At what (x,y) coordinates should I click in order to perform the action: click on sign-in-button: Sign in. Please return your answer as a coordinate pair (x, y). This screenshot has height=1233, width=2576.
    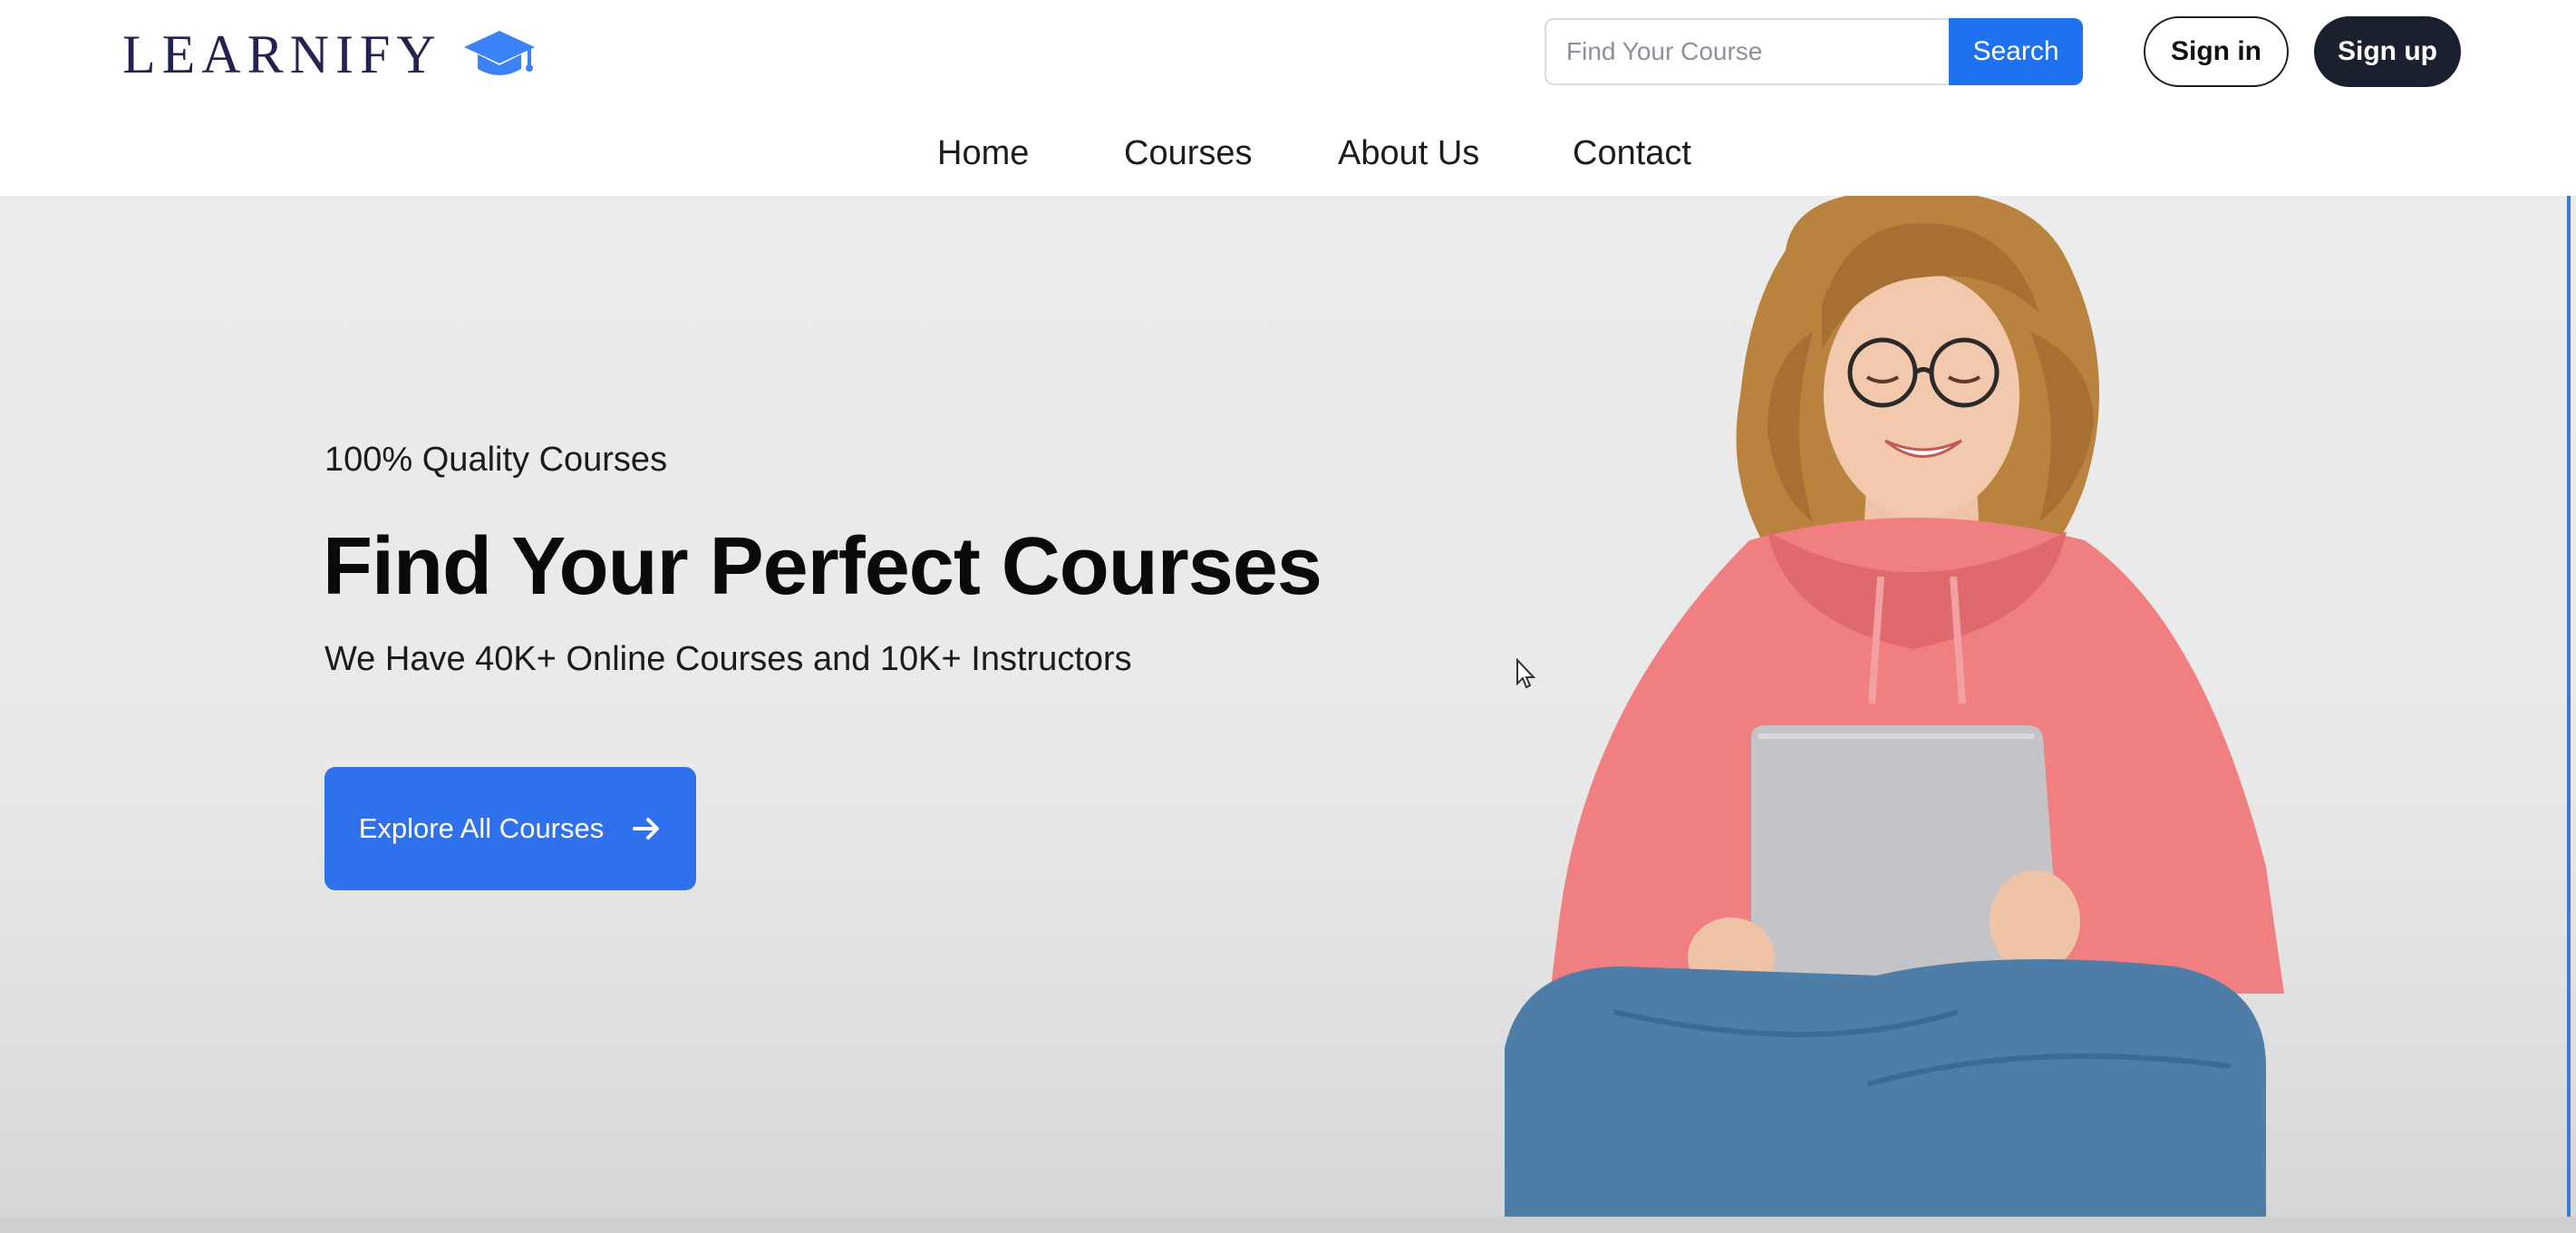
    Looking at the image, I should click on (2216, 51).